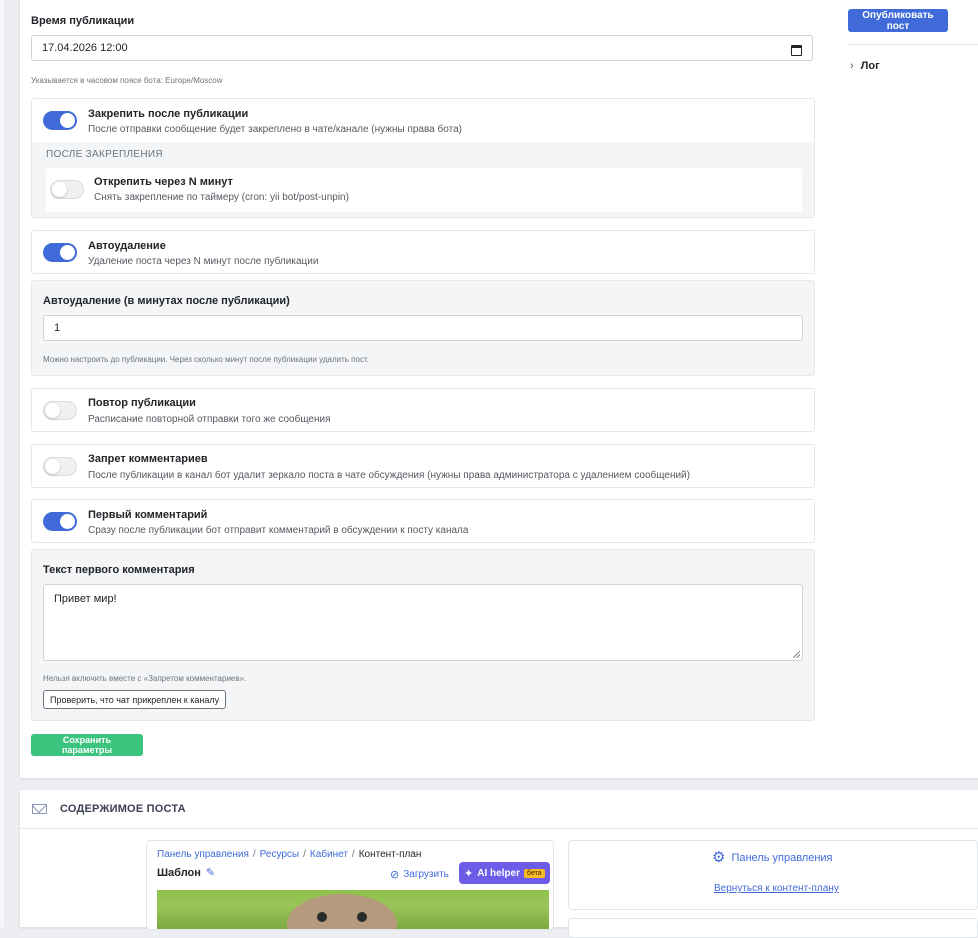 This screenshot has width=978, height=938. I want to click on paperclip-icon: ⊘, so click(395, 875).